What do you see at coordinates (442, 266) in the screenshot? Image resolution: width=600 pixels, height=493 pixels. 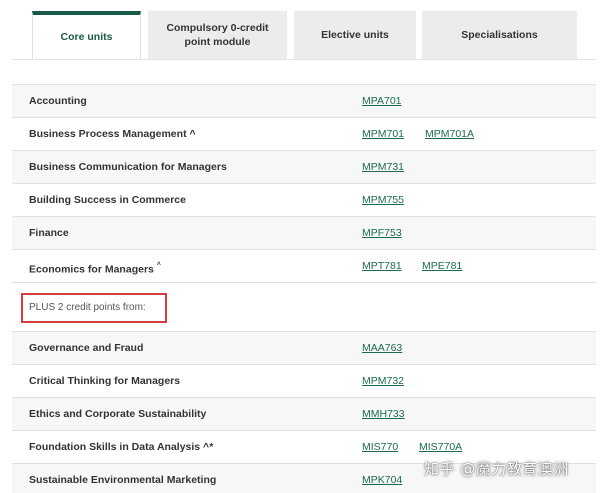 I see `unit-code-link: MPE781` at bounding box center [442, 266].